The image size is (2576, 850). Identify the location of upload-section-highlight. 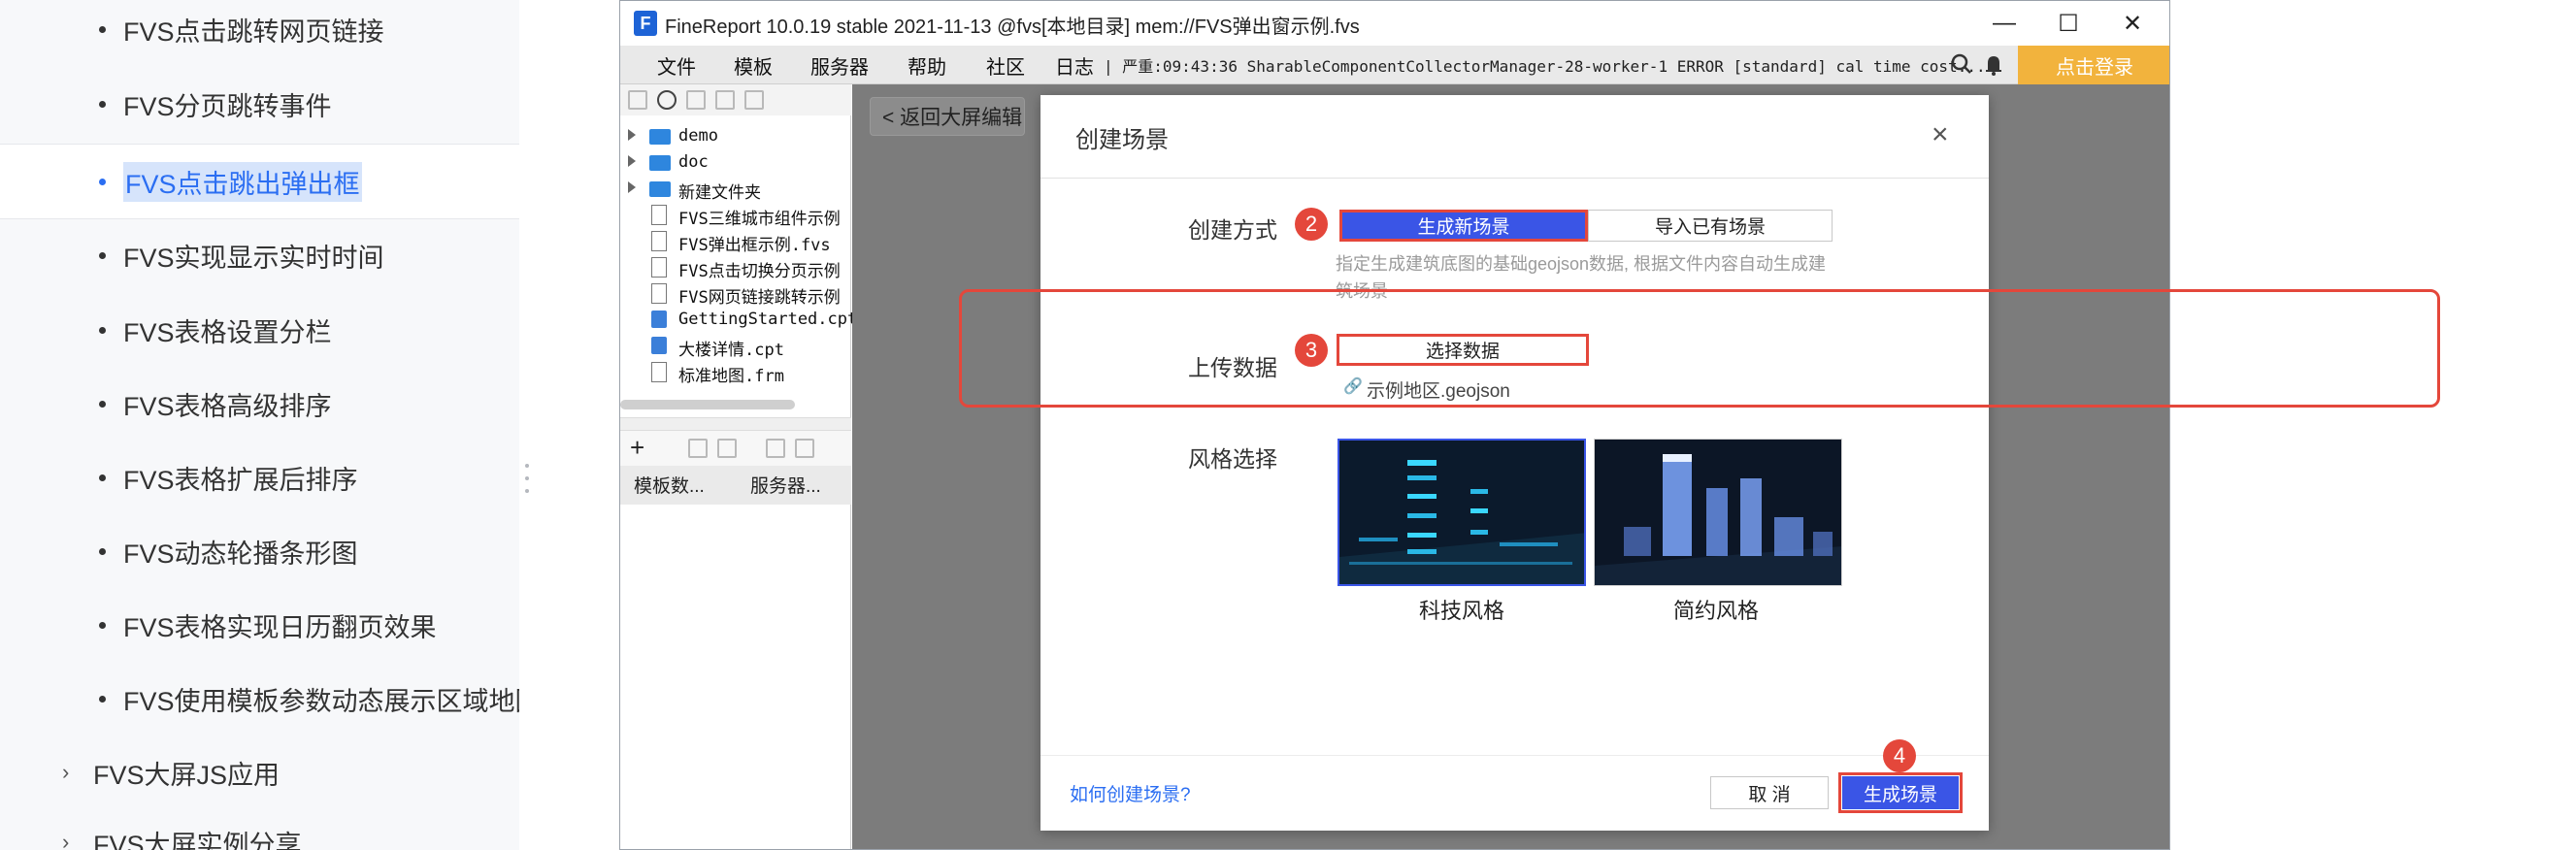
(1699, 348).